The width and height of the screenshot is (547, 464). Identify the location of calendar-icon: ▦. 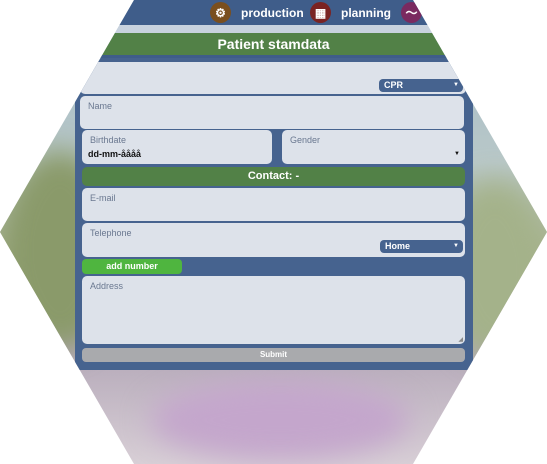
(320, 12).